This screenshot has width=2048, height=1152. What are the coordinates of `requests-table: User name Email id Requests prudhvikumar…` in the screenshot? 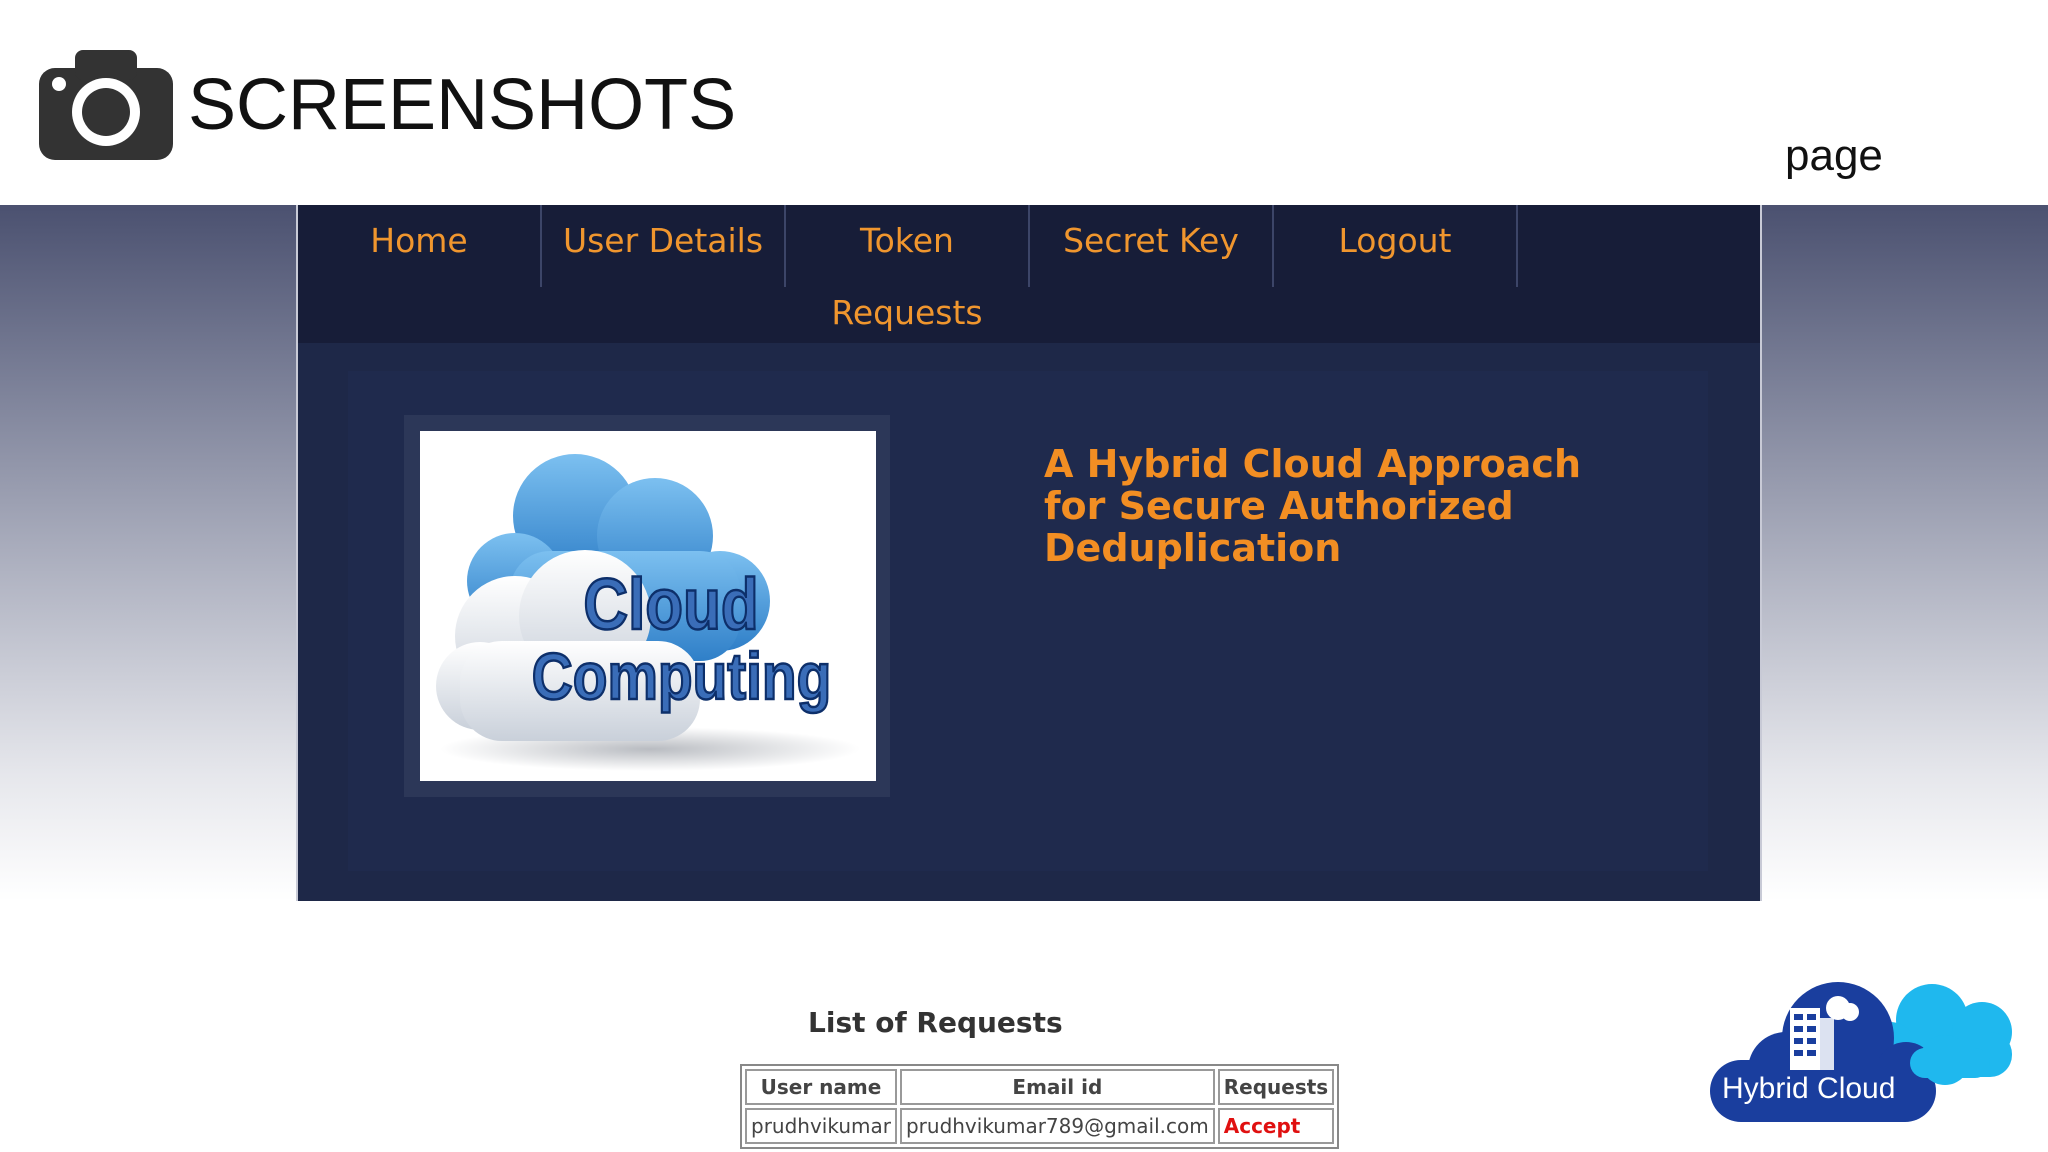 It's located at (1040, 1106).